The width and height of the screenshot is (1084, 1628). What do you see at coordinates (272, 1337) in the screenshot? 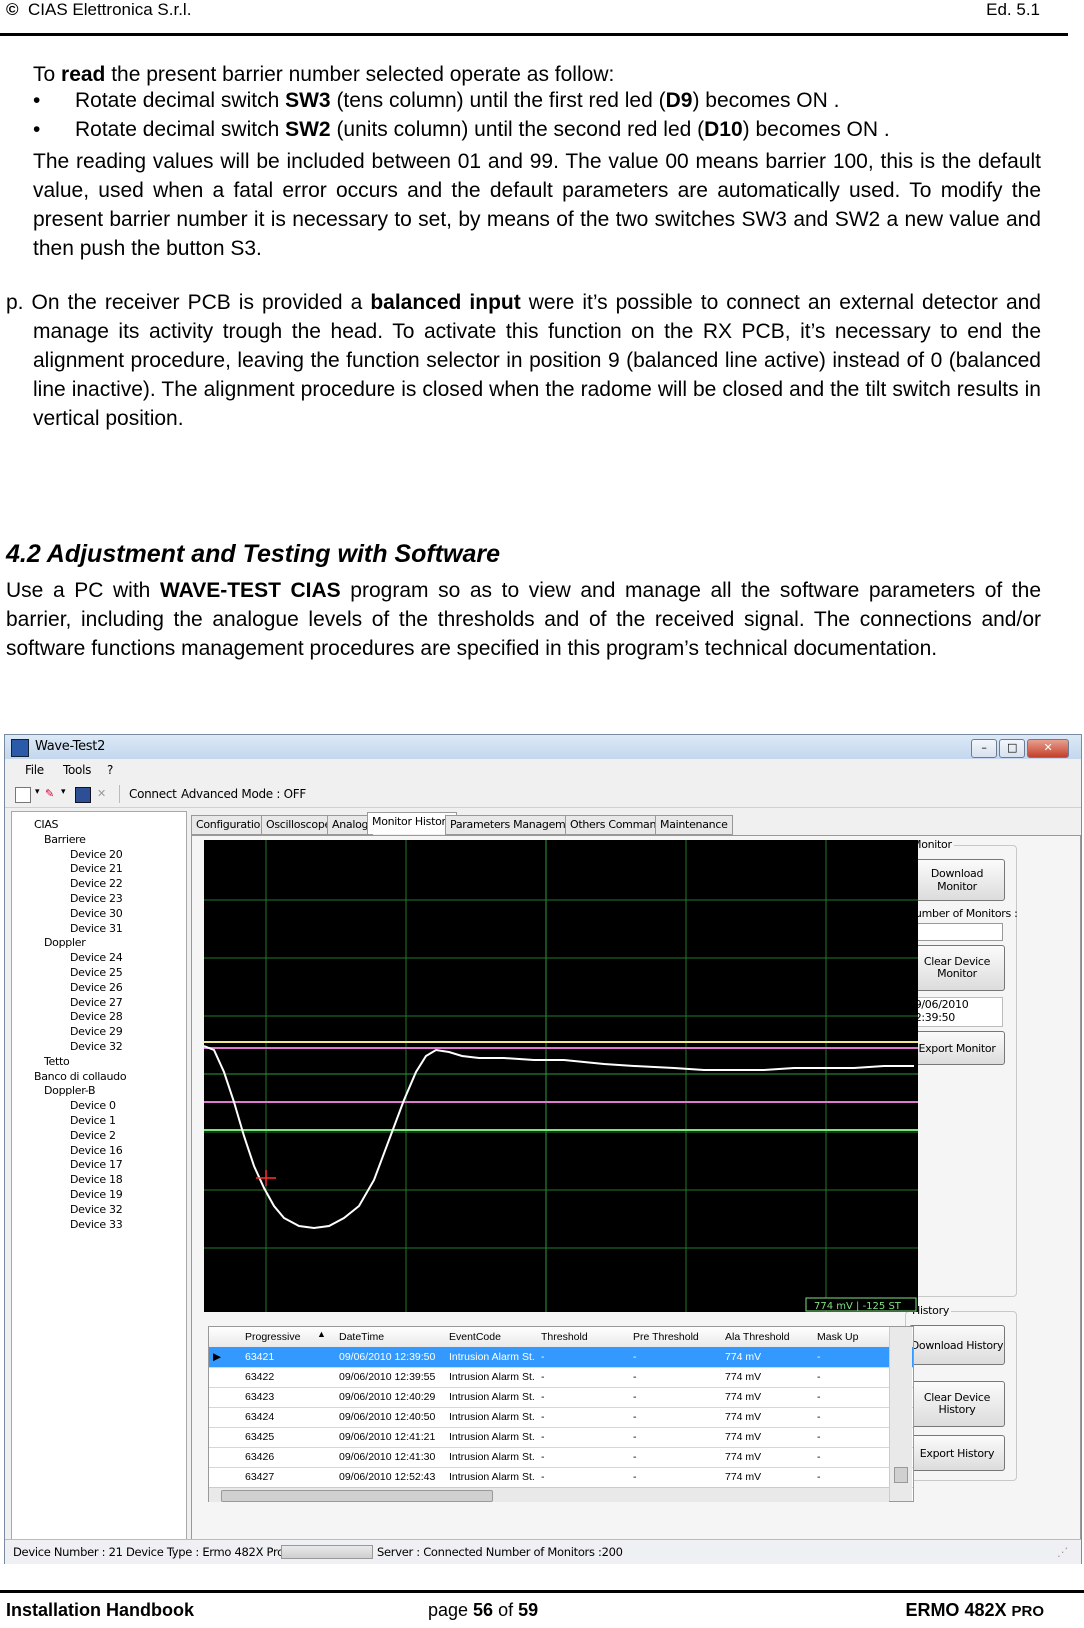
I see `col-progressive: Progressive` at bounding box center [272, 1337].